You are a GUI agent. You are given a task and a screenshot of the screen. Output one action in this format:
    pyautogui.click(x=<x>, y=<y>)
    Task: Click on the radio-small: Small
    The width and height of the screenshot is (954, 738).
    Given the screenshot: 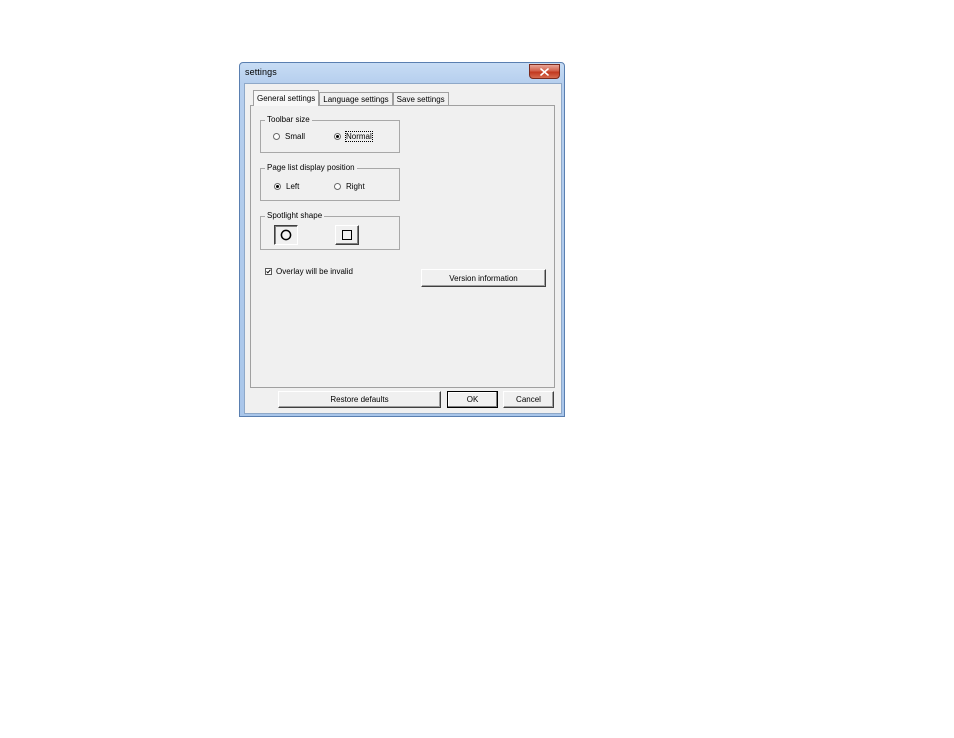 What is the action you would take?
    pyautogui.click(x=289, y=136)
    